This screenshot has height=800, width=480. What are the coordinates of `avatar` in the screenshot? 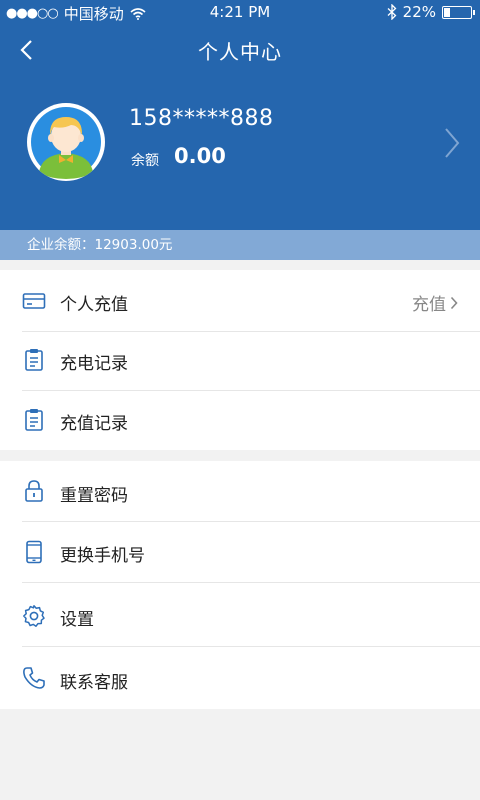 It's located at (66, 142).